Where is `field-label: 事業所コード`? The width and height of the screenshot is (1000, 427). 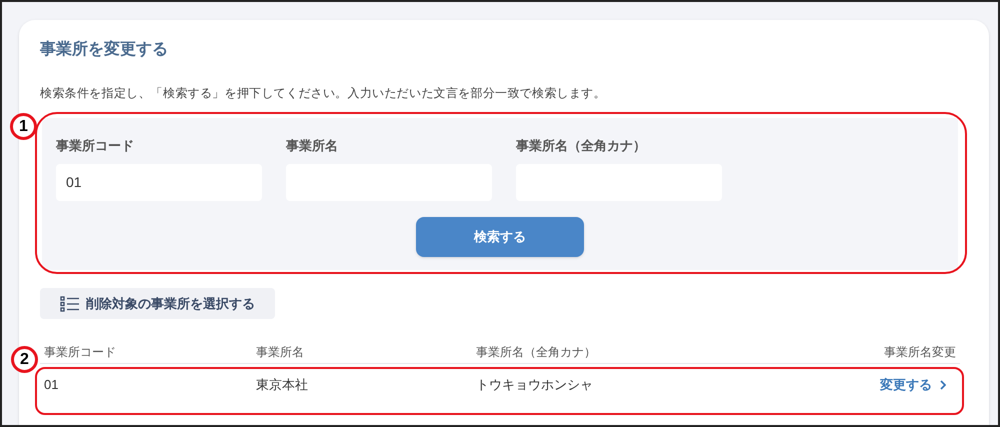
field-label: 事業所コード is located at coordinates (95, 146).